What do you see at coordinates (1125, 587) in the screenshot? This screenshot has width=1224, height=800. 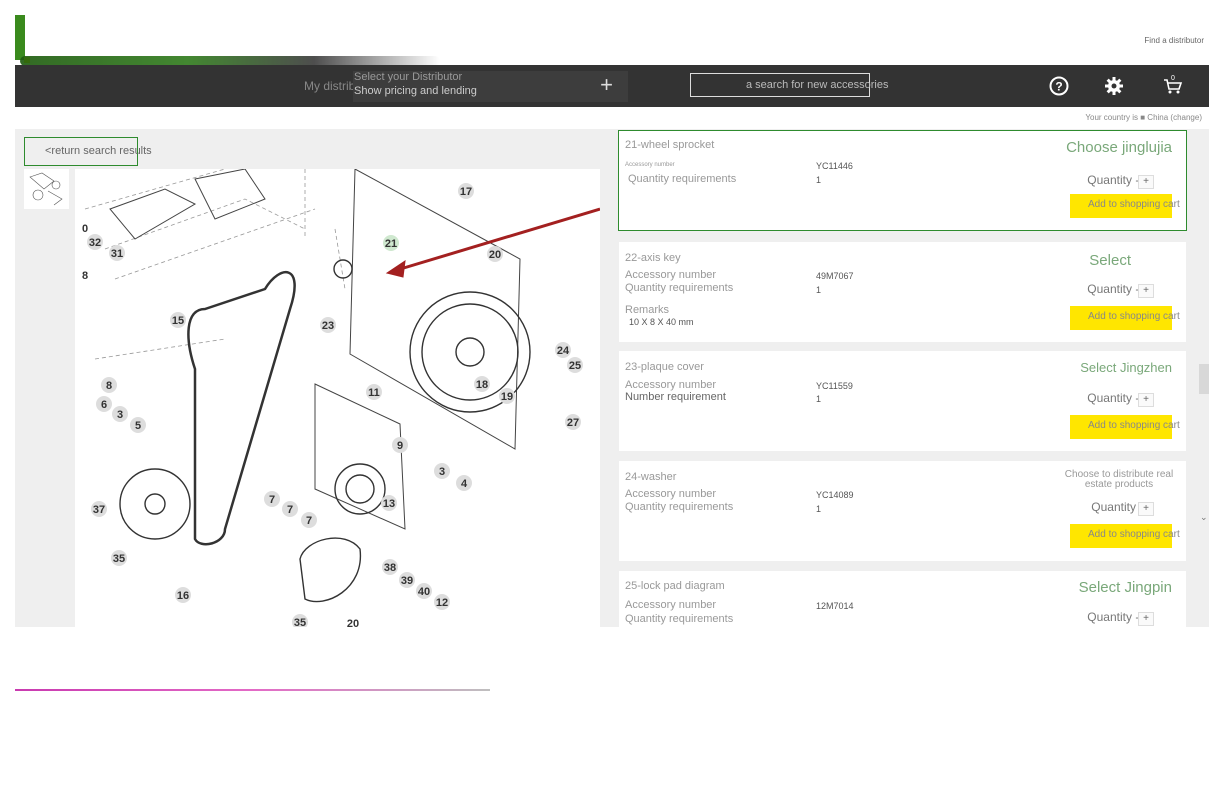 I see `choose-distributor-link: Select Jingpin` at bounding box center [1125, 587].